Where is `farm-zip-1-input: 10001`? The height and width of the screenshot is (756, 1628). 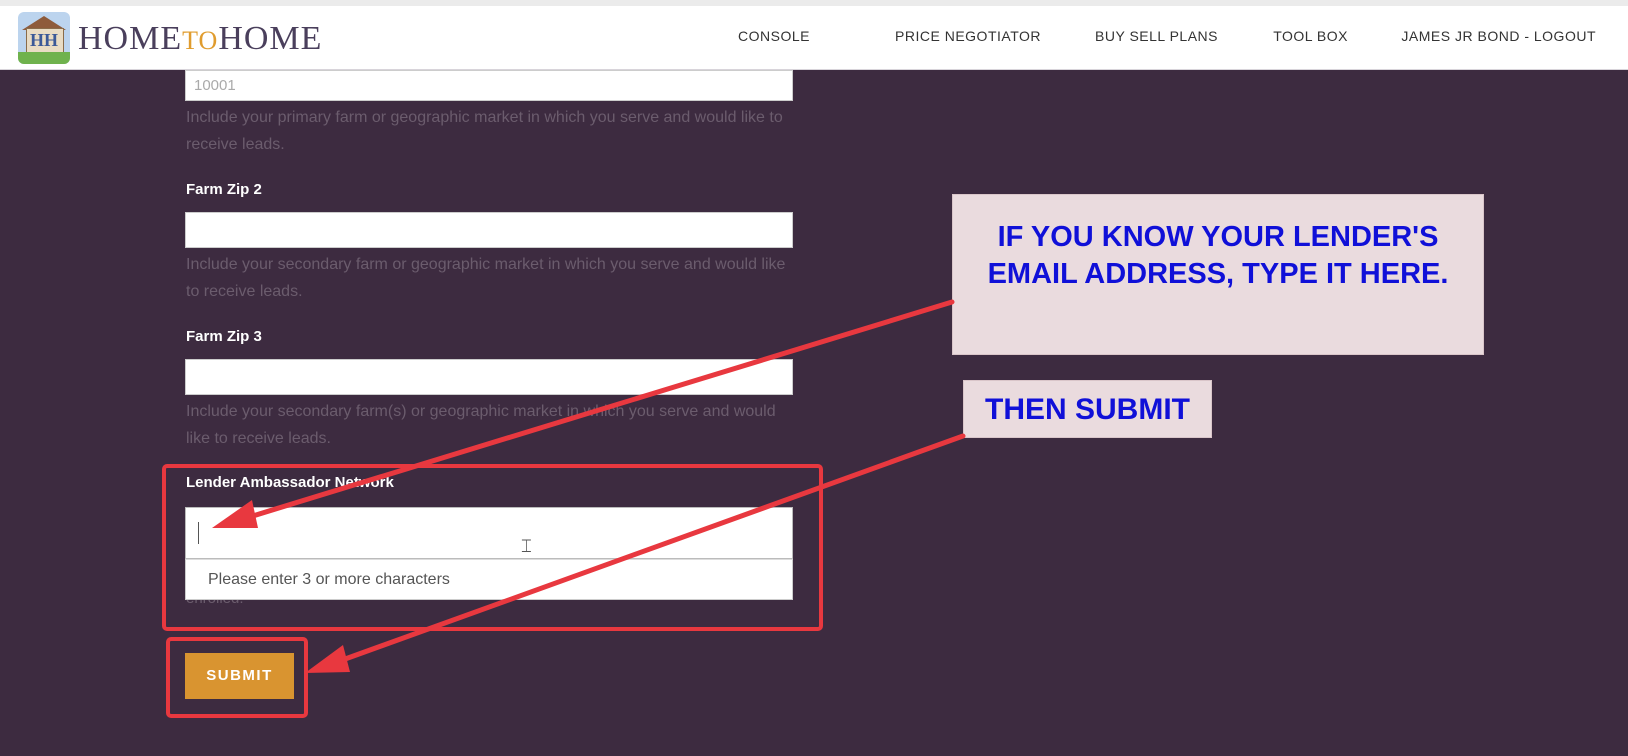 farm-zip-1-input: 10001 is located at coordinates (489, 85).